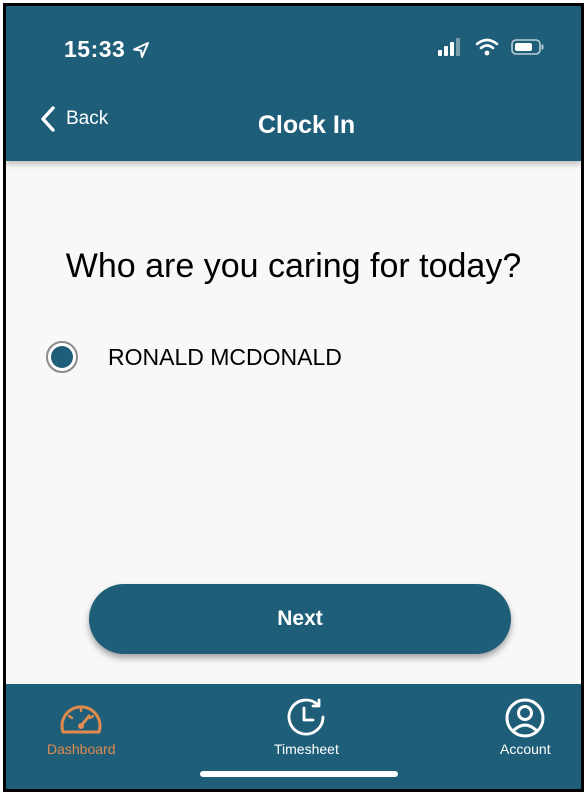  Describe the element at coordinates (449, 47) in the screenshot. I see `cellular-signal-icon` at that location.